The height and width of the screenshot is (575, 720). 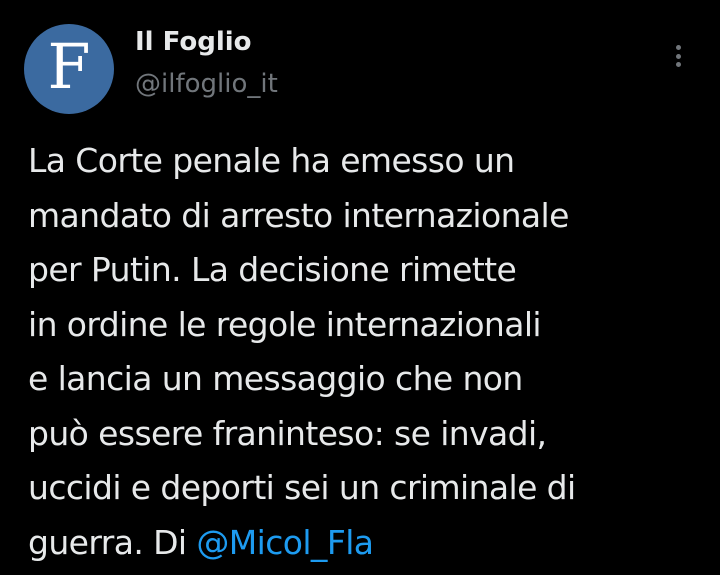 I want to click on tweet-text-last-line: guerra. Di @Micol_Fla, so click(x=368, y=543).